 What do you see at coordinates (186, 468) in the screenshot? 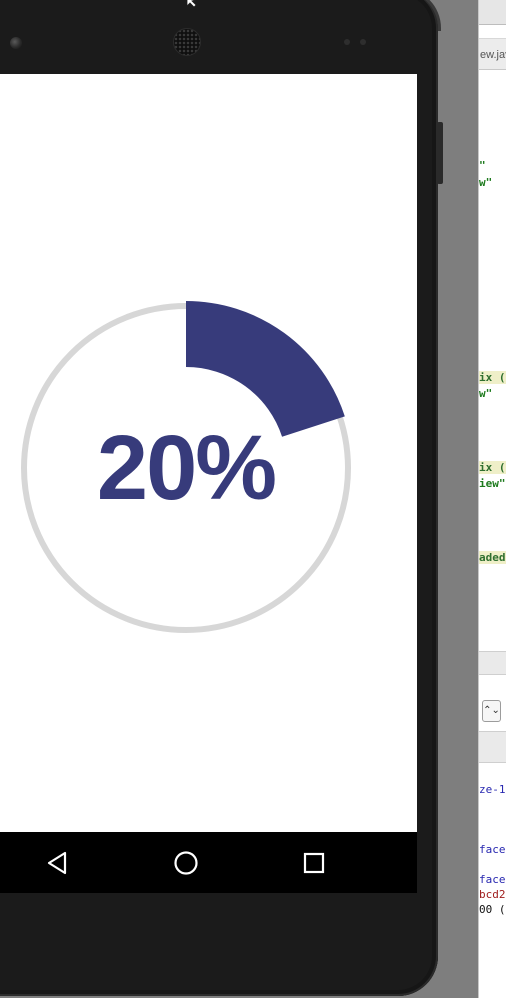
I see `progress-percent-label: 20%` at bounding box center [186, 468].